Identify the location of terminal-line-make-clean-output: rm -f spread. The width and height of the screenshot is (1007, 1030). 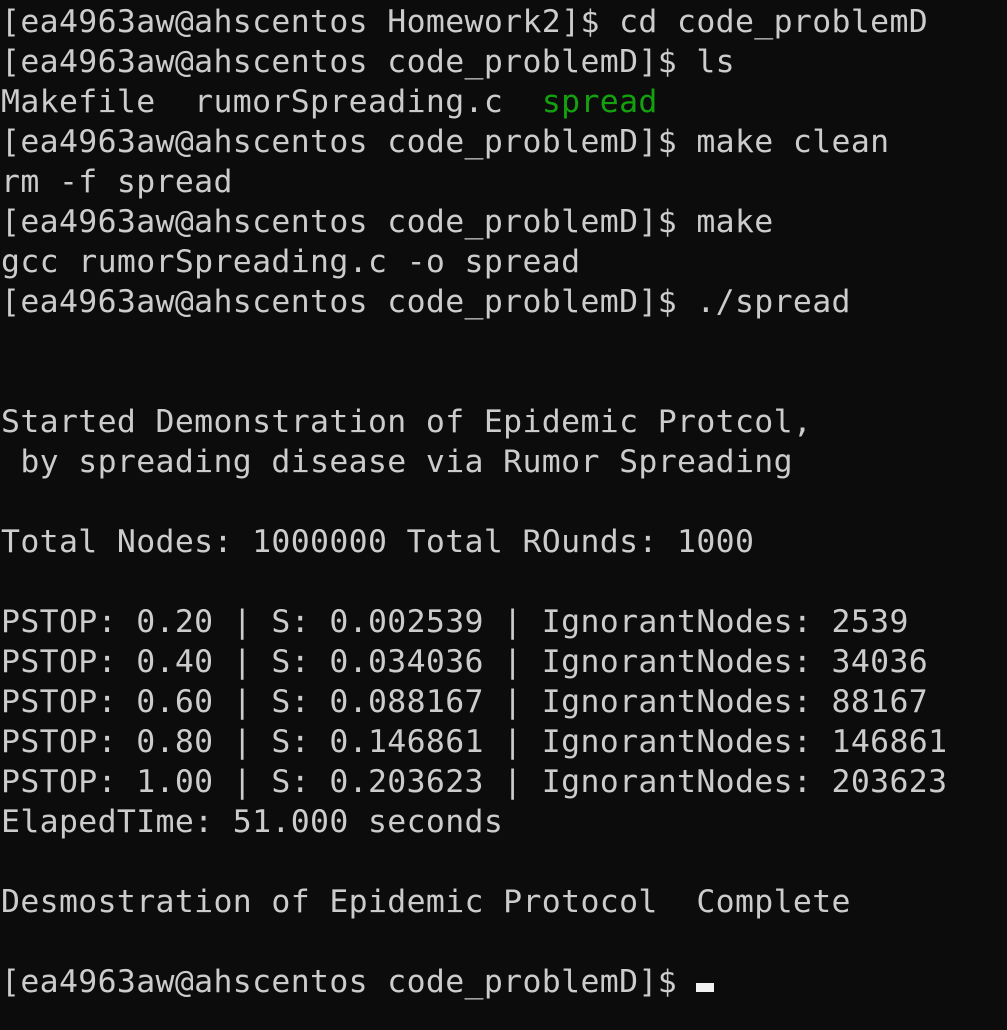
(117, 182).